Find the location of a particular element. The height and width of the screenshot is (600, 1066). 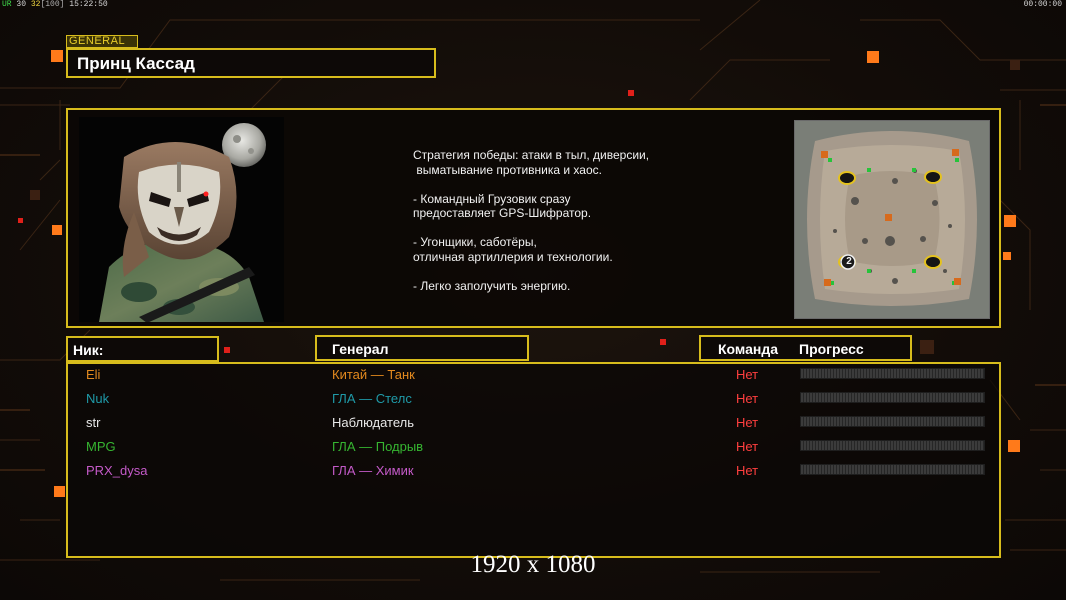

general-name-bar: Принц Кассад is located at coordinates (251, 63).